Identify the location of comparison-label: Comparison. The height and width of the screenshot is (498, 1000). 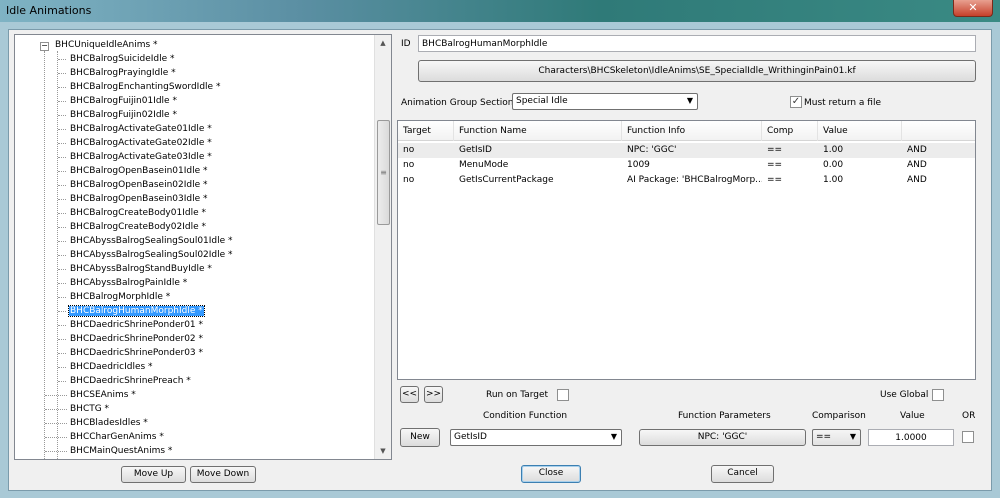
(839, 416).